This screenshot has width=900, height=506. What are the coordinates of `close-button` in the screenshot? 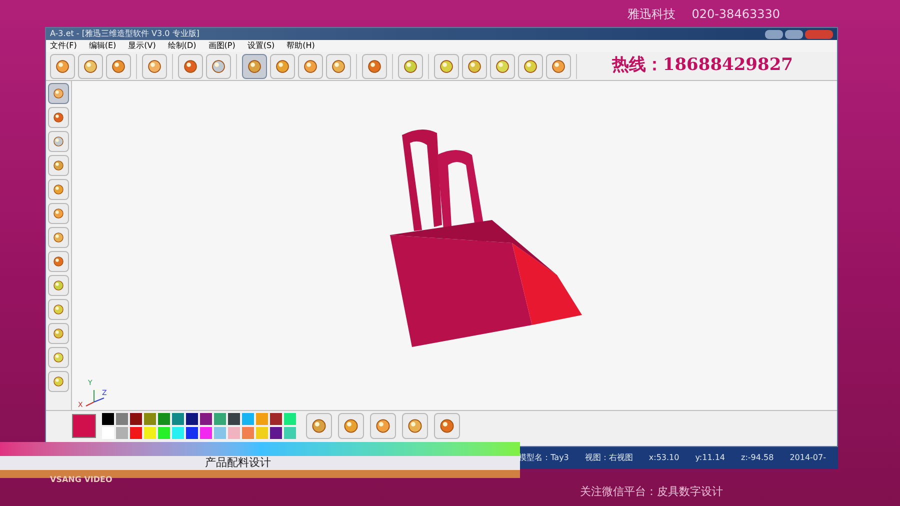 It's located at (819, 34).